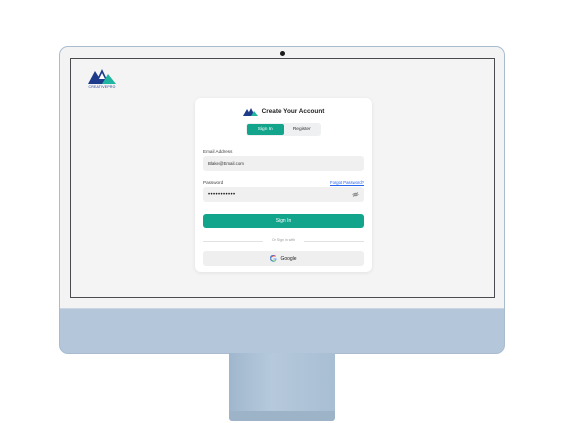 This screenshot has width=564, height=423. I want to click on password-value: •••••••••••, so click(222, 194).